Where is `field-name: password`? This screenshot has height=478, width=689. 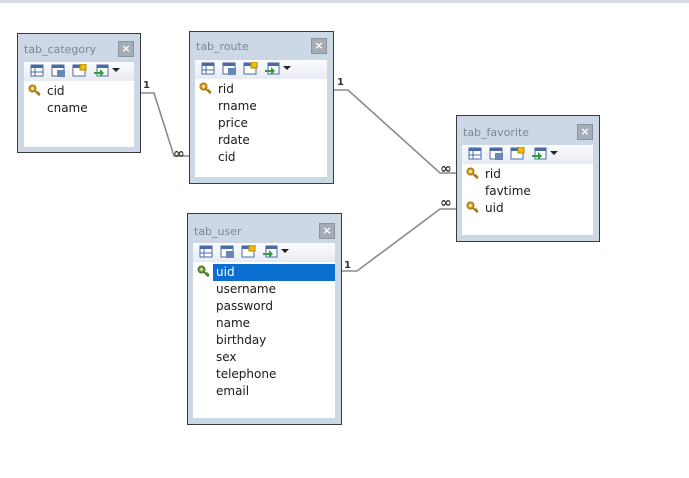 field-name: password is located at coordinates (244, 306).